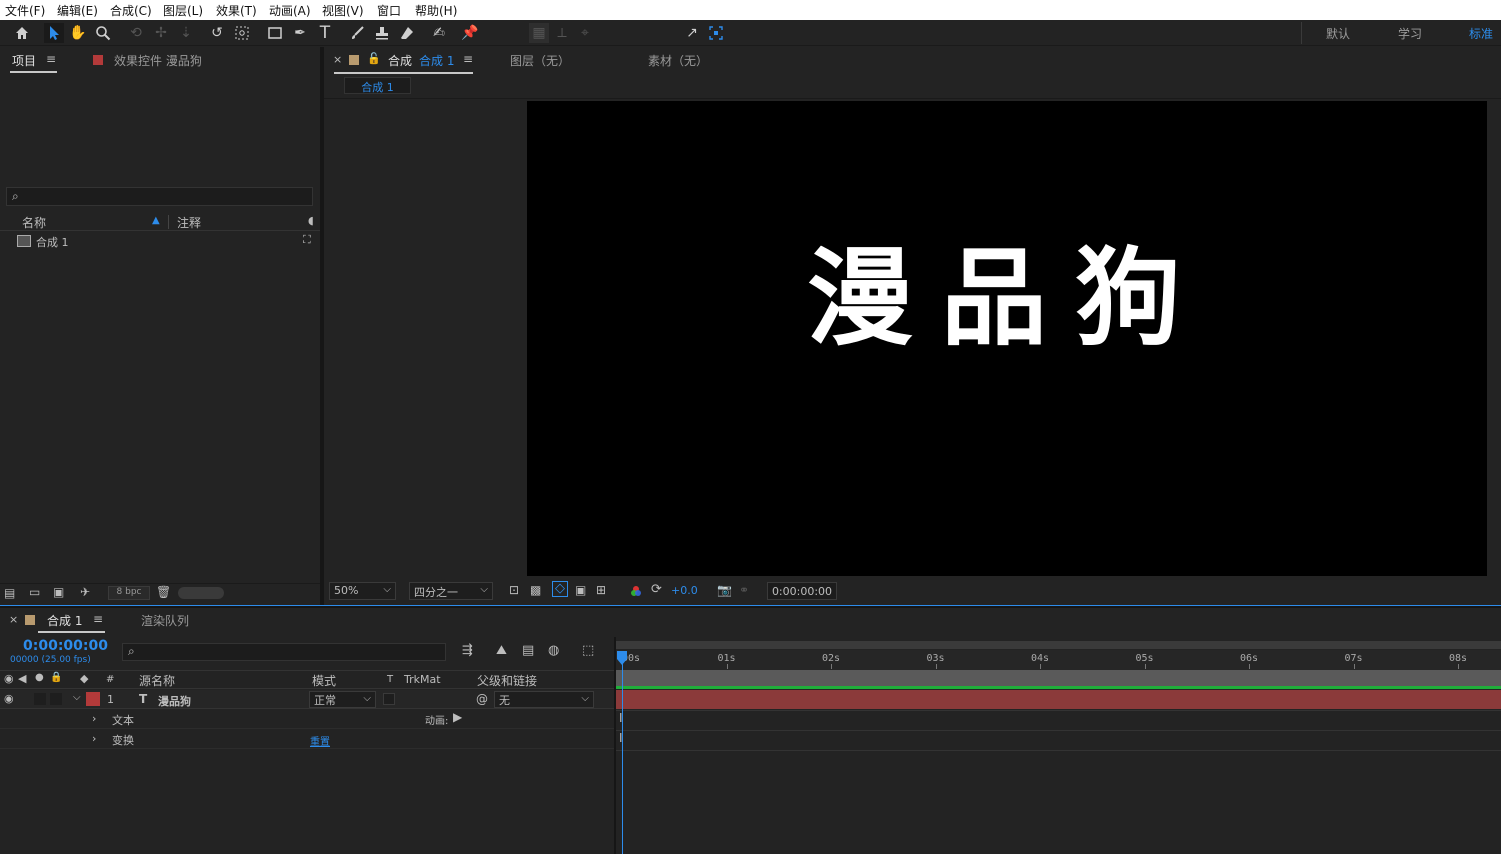 Image resolution: width=1501 pixels, height=854 pixels. I want to click on adobe-dynamic-link-icon: ✈, so click(85, 592).